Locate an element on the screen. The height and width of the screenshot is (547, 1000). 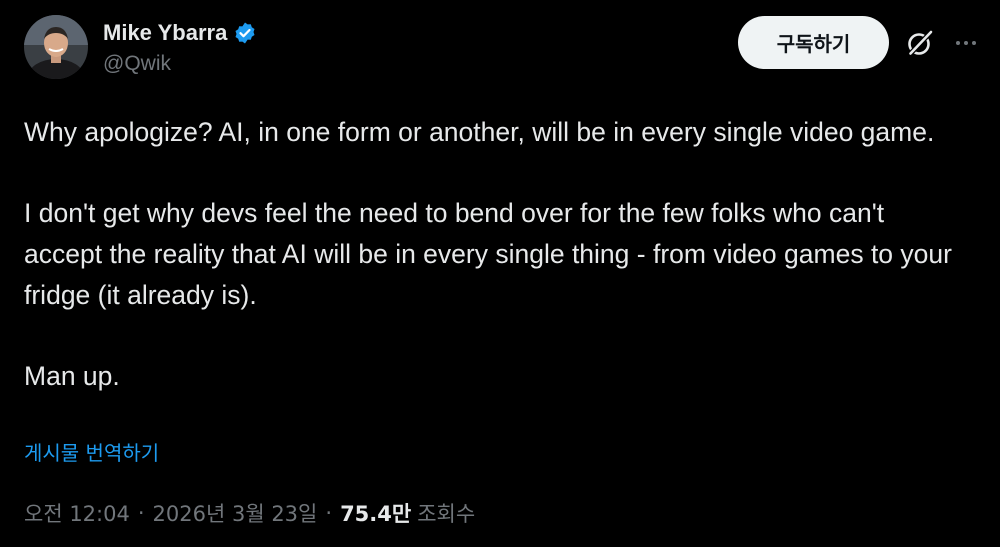
more-icon is located at coordinates (966, 43).